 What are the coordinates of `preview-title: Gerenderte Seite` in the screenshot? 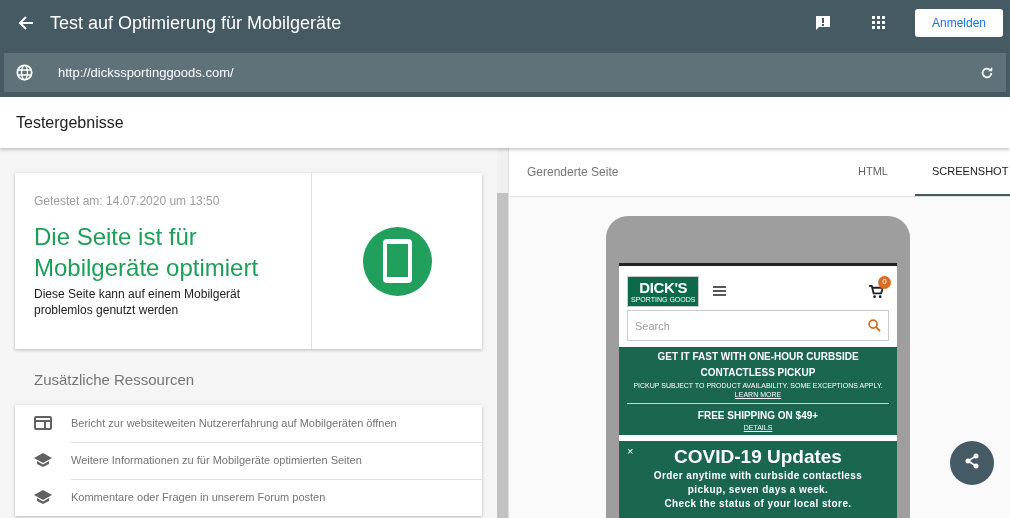 It's located at (573, 172).